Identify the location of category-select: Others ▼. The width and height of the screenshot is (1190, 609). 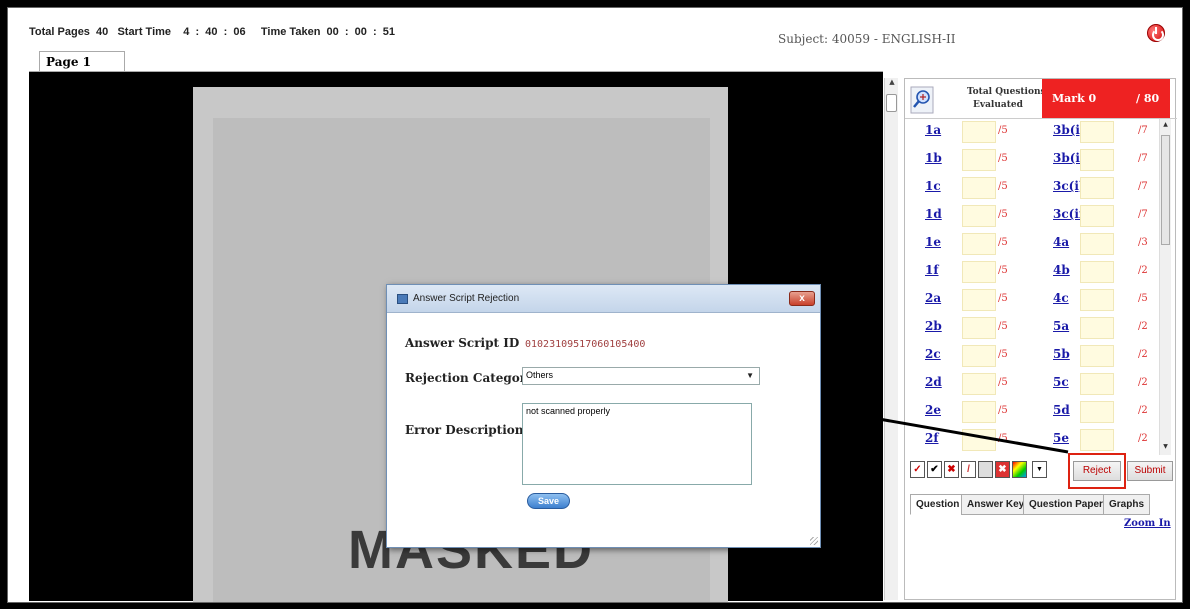
(641, 376).